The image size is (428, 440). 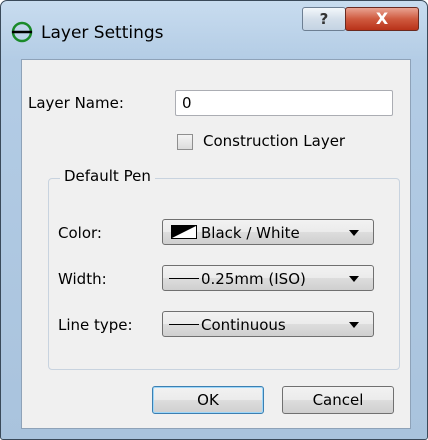 What do you see at coordinates (284, 103) in the screenshot?
I see `layer-name-input: 0` at bounding box center [284, 103].